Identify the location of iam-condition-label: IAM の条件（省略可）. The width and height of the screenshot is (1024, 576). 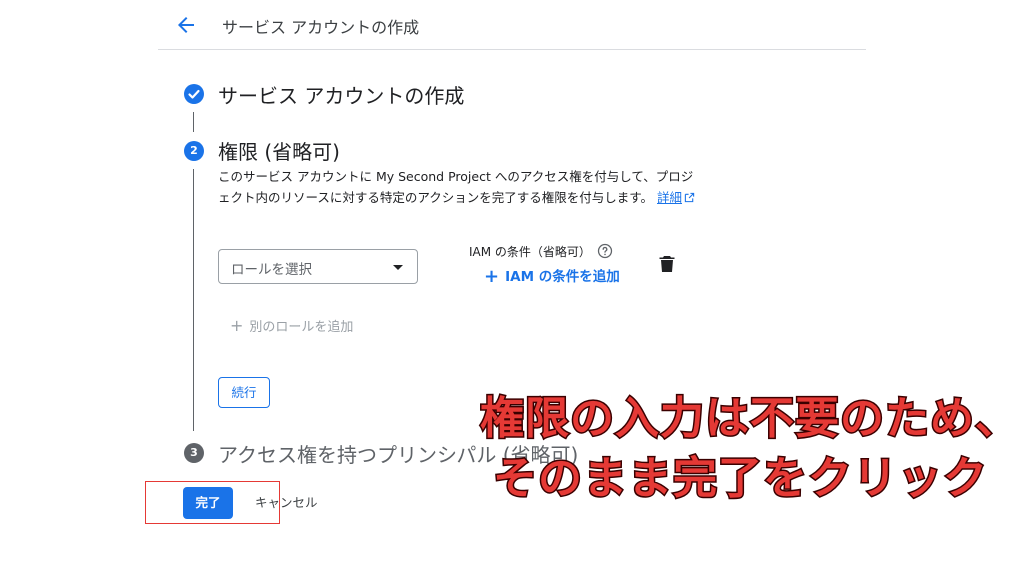
(530, 252).